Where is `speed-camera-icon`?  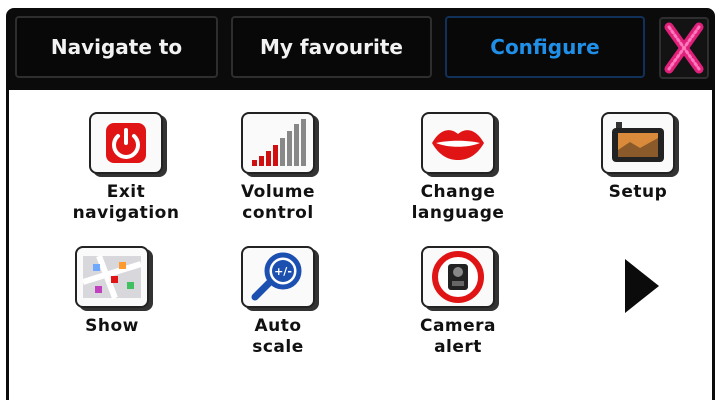 speed-camera-icon is located at coordinates (458, 277).